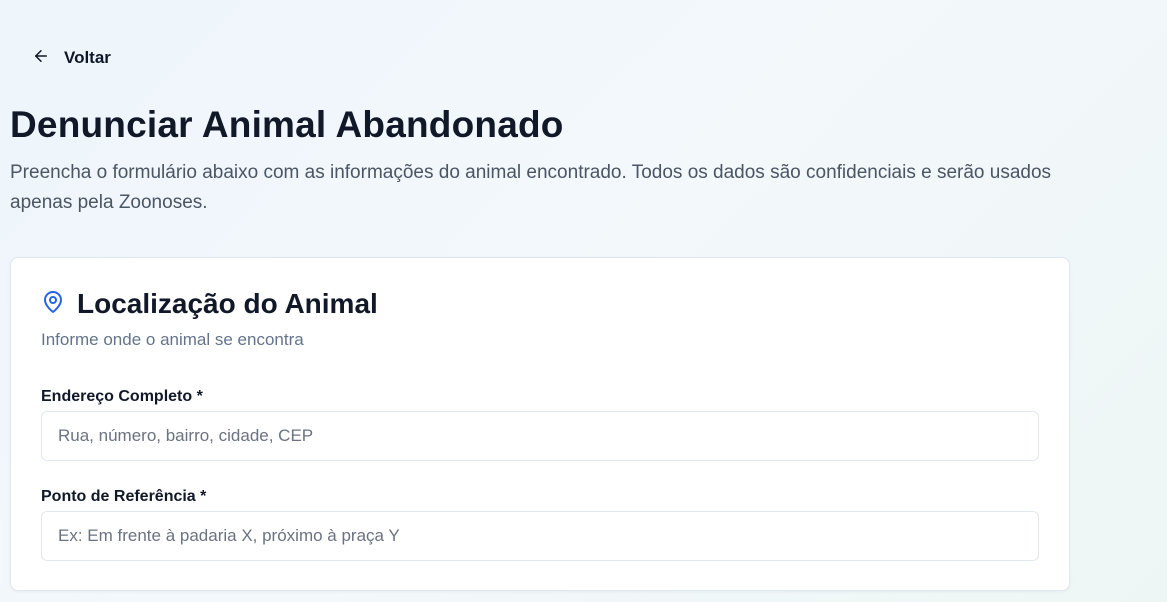 The width and height of the screenshot is (1167, 602). I want to click on card-description: Informe onde o animal se encontra, so click(172, 339).